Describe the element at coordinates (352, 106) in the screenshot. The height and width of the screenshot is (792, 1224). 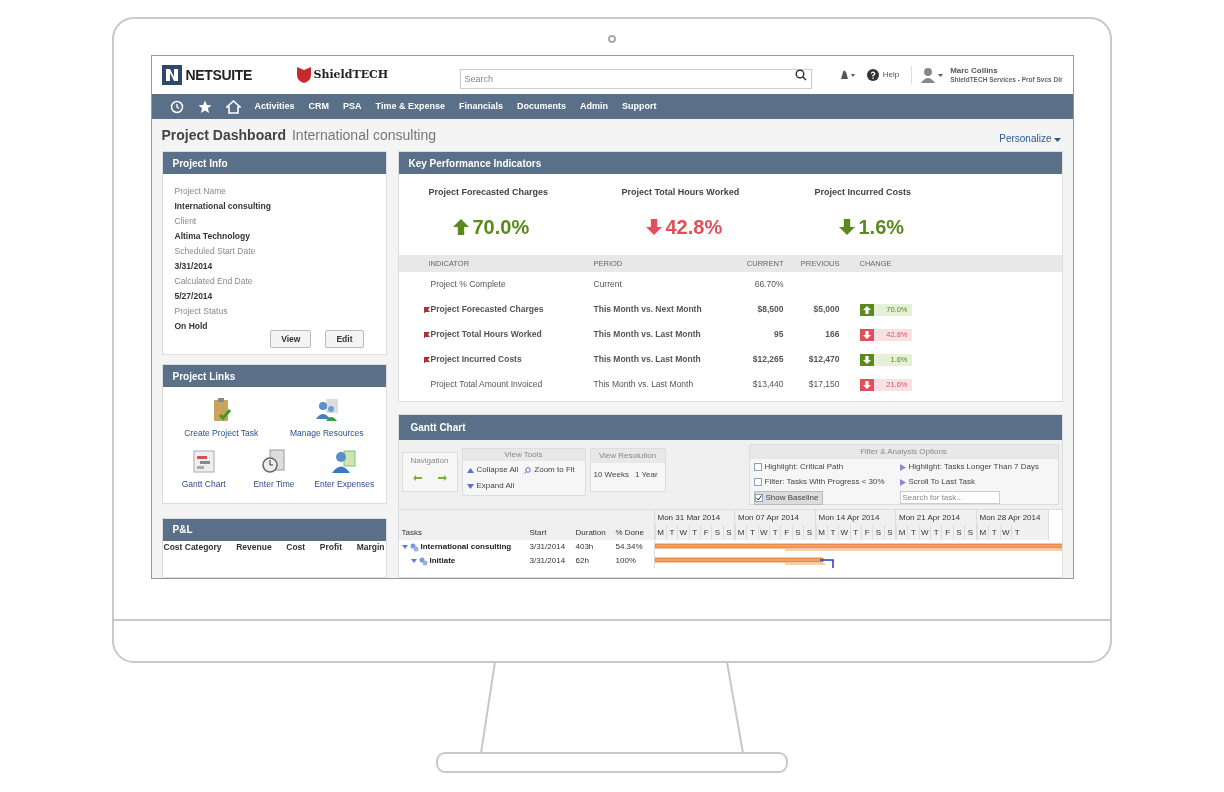
I see `nav-menu-item: PSA` at that location.